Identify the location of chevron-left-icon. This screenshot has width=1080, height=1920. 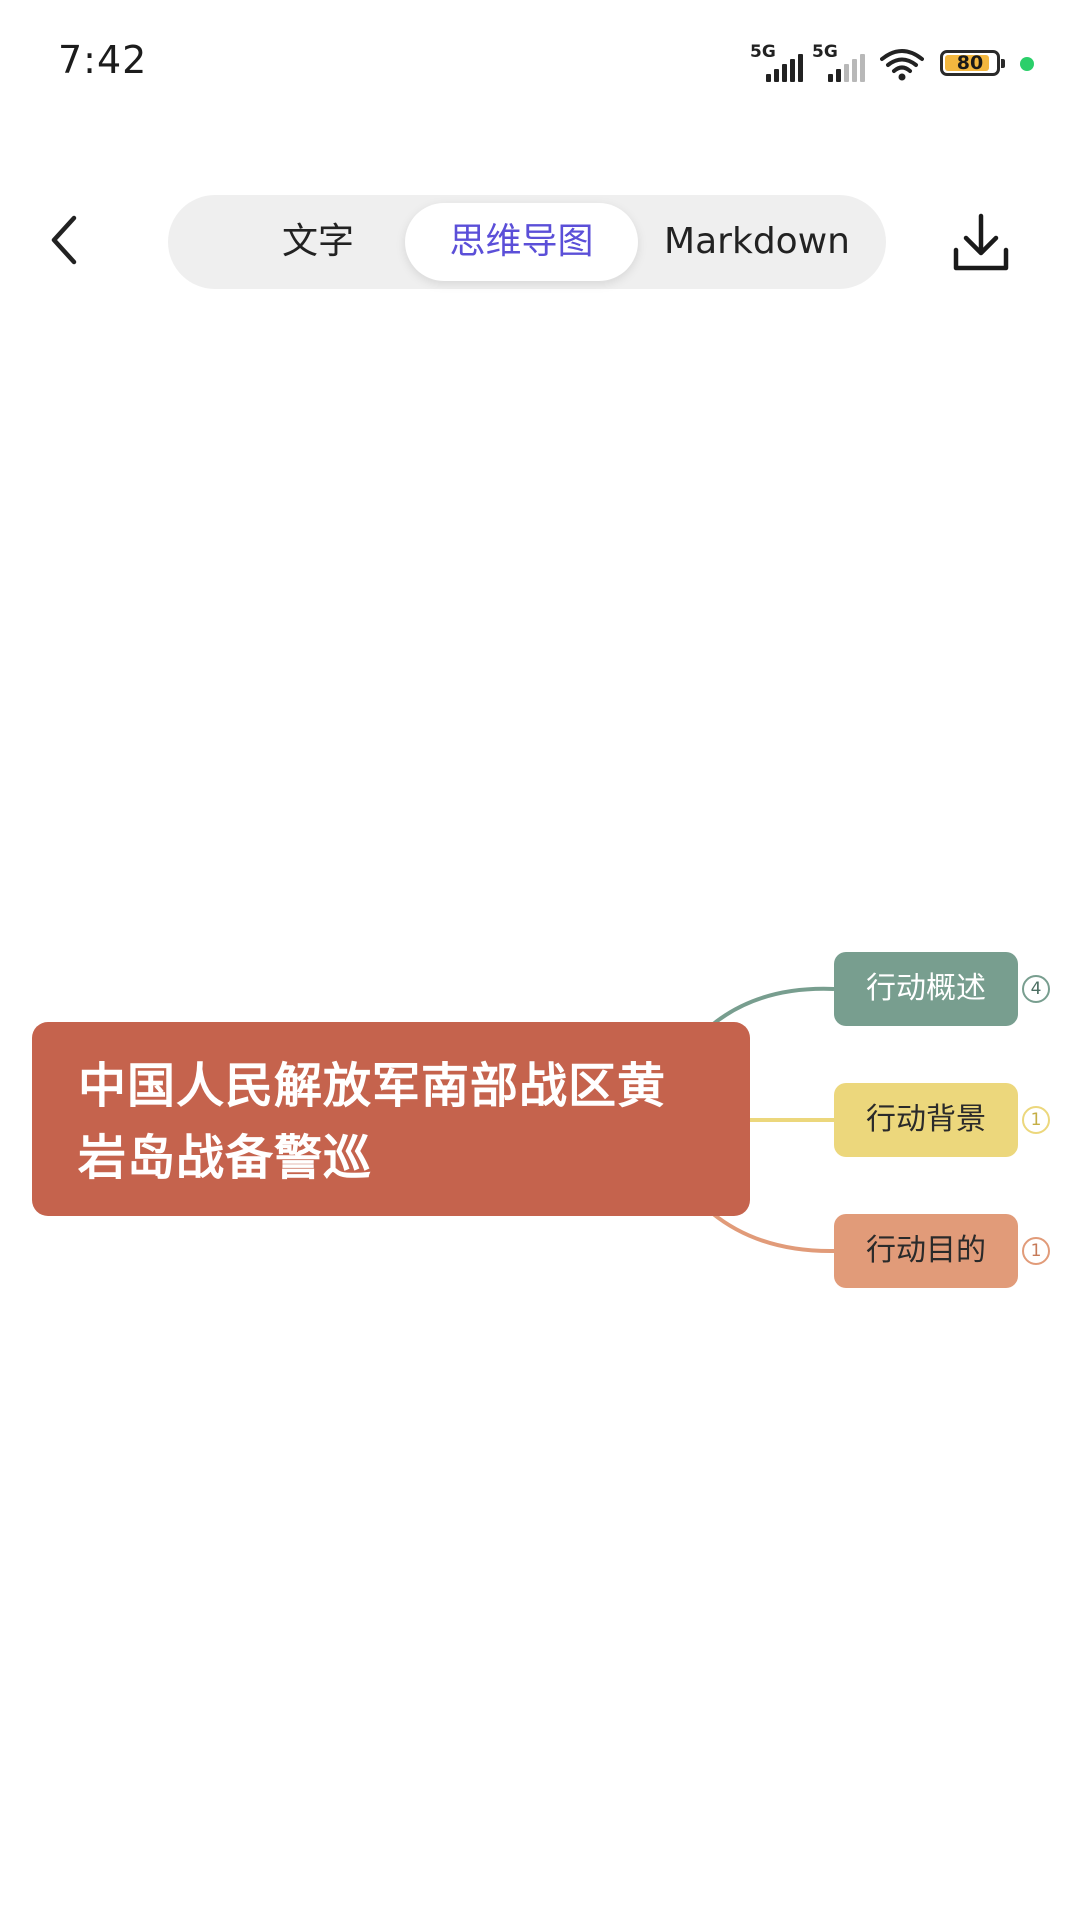
(64, 240).